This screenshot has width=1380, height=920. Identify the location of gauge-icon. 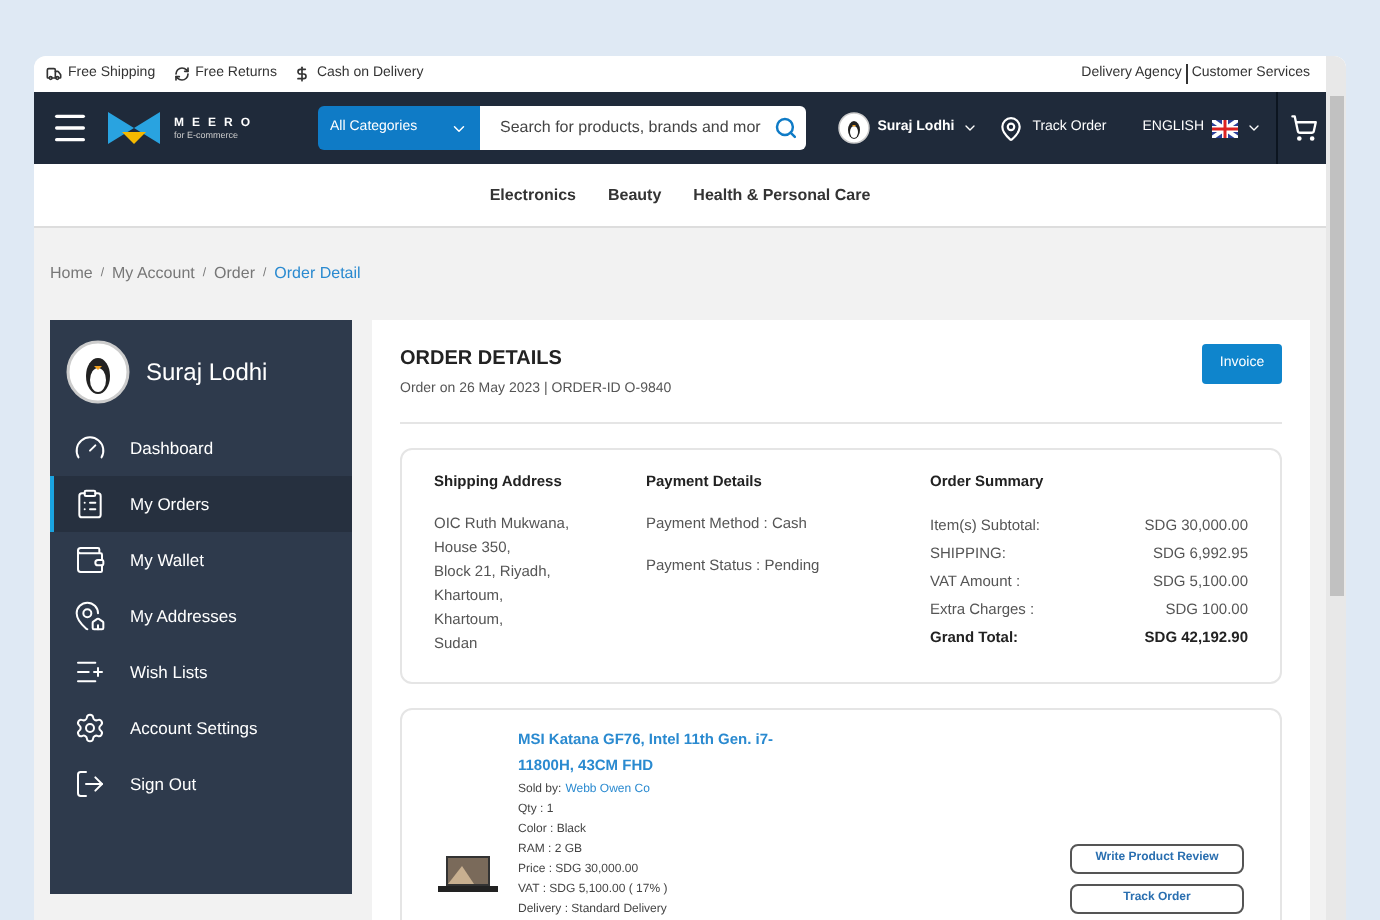
(90, 448).